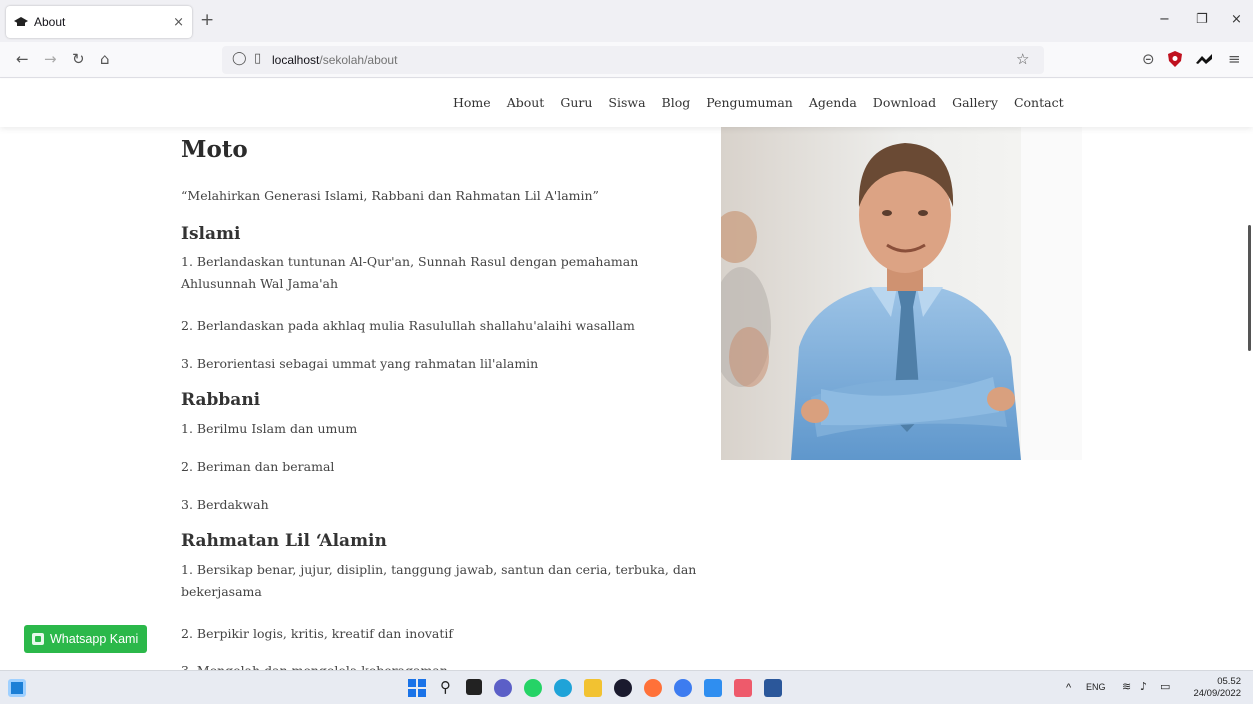  What do you see at coordinates (296, 60) in the screenshot?
I see `url-host: localhost` at bounding box center [296, 60].